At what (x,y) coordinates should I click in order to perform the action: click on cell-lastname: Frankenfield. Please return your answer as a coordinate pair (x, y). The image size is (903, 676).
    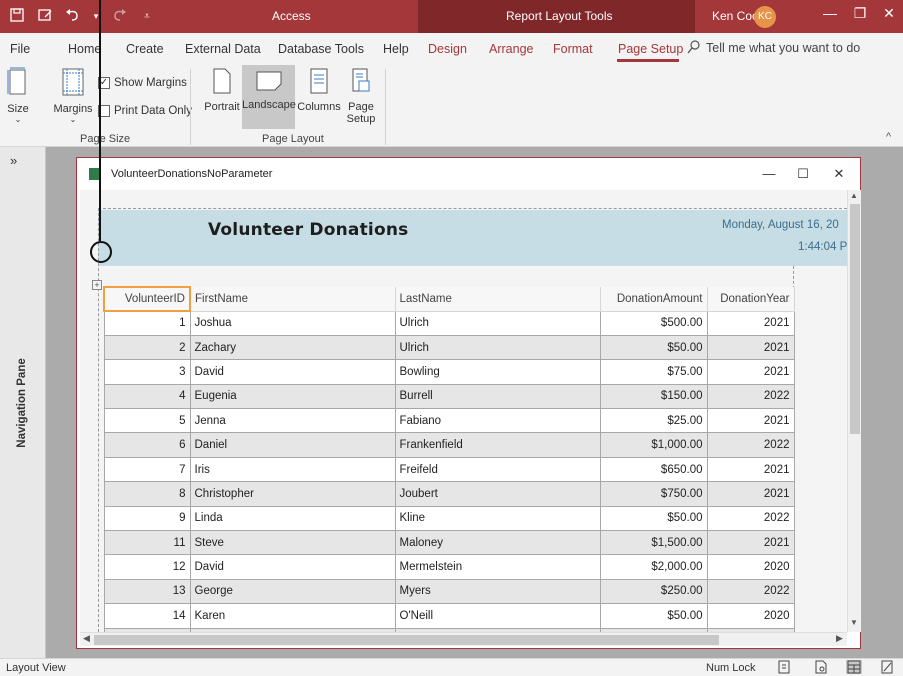
    Looking at the image, I should click on (497, 445).